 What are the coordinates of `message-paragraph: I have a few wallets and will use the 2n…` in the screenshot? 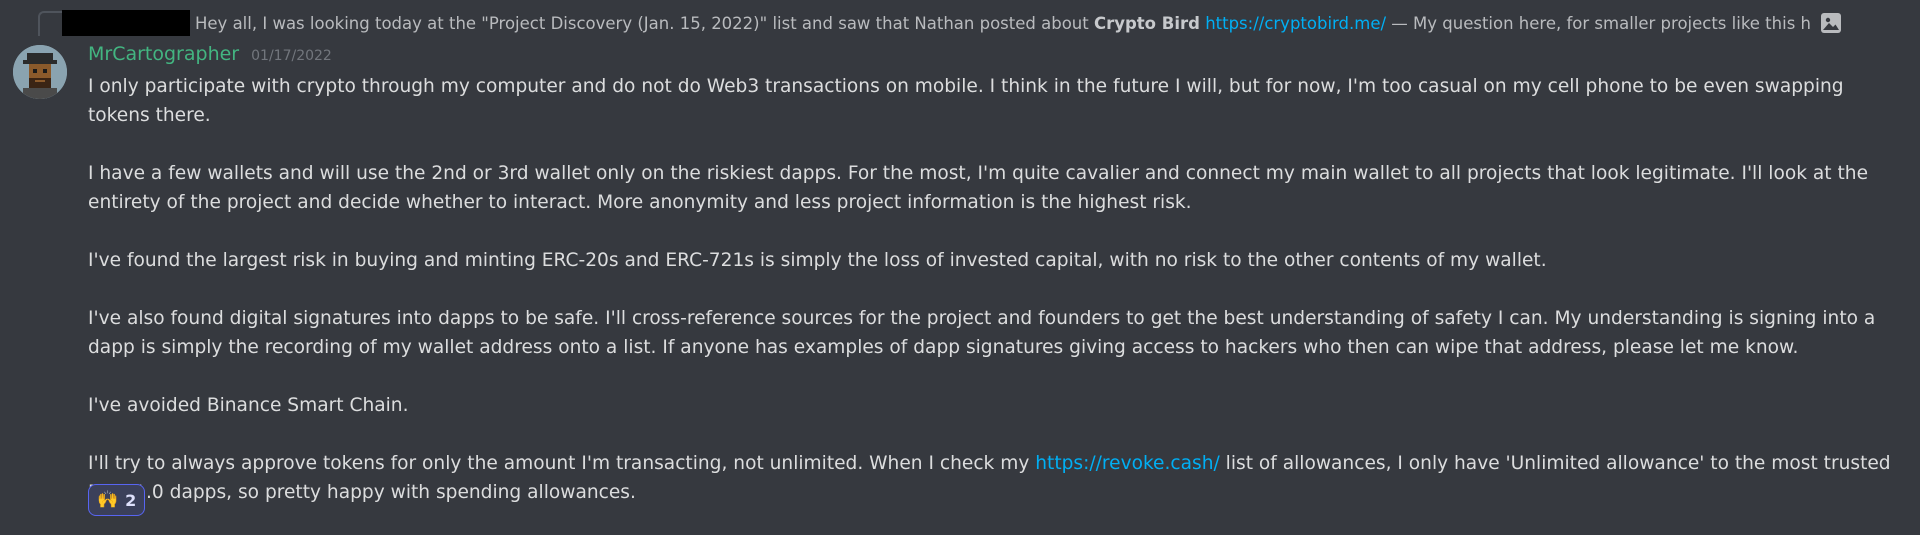 It's located at (978, 188).